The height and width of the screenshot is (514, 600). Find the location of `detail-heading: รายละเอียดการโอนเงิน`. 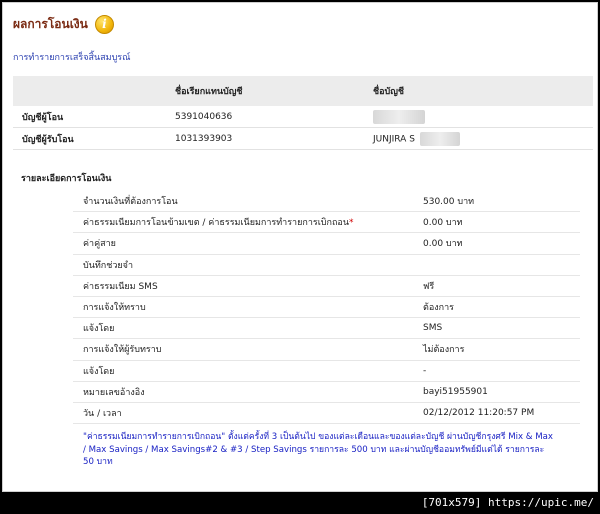

detail-heading: รายละเอียดการโอนเงิน is located at coordinates (66, 179).